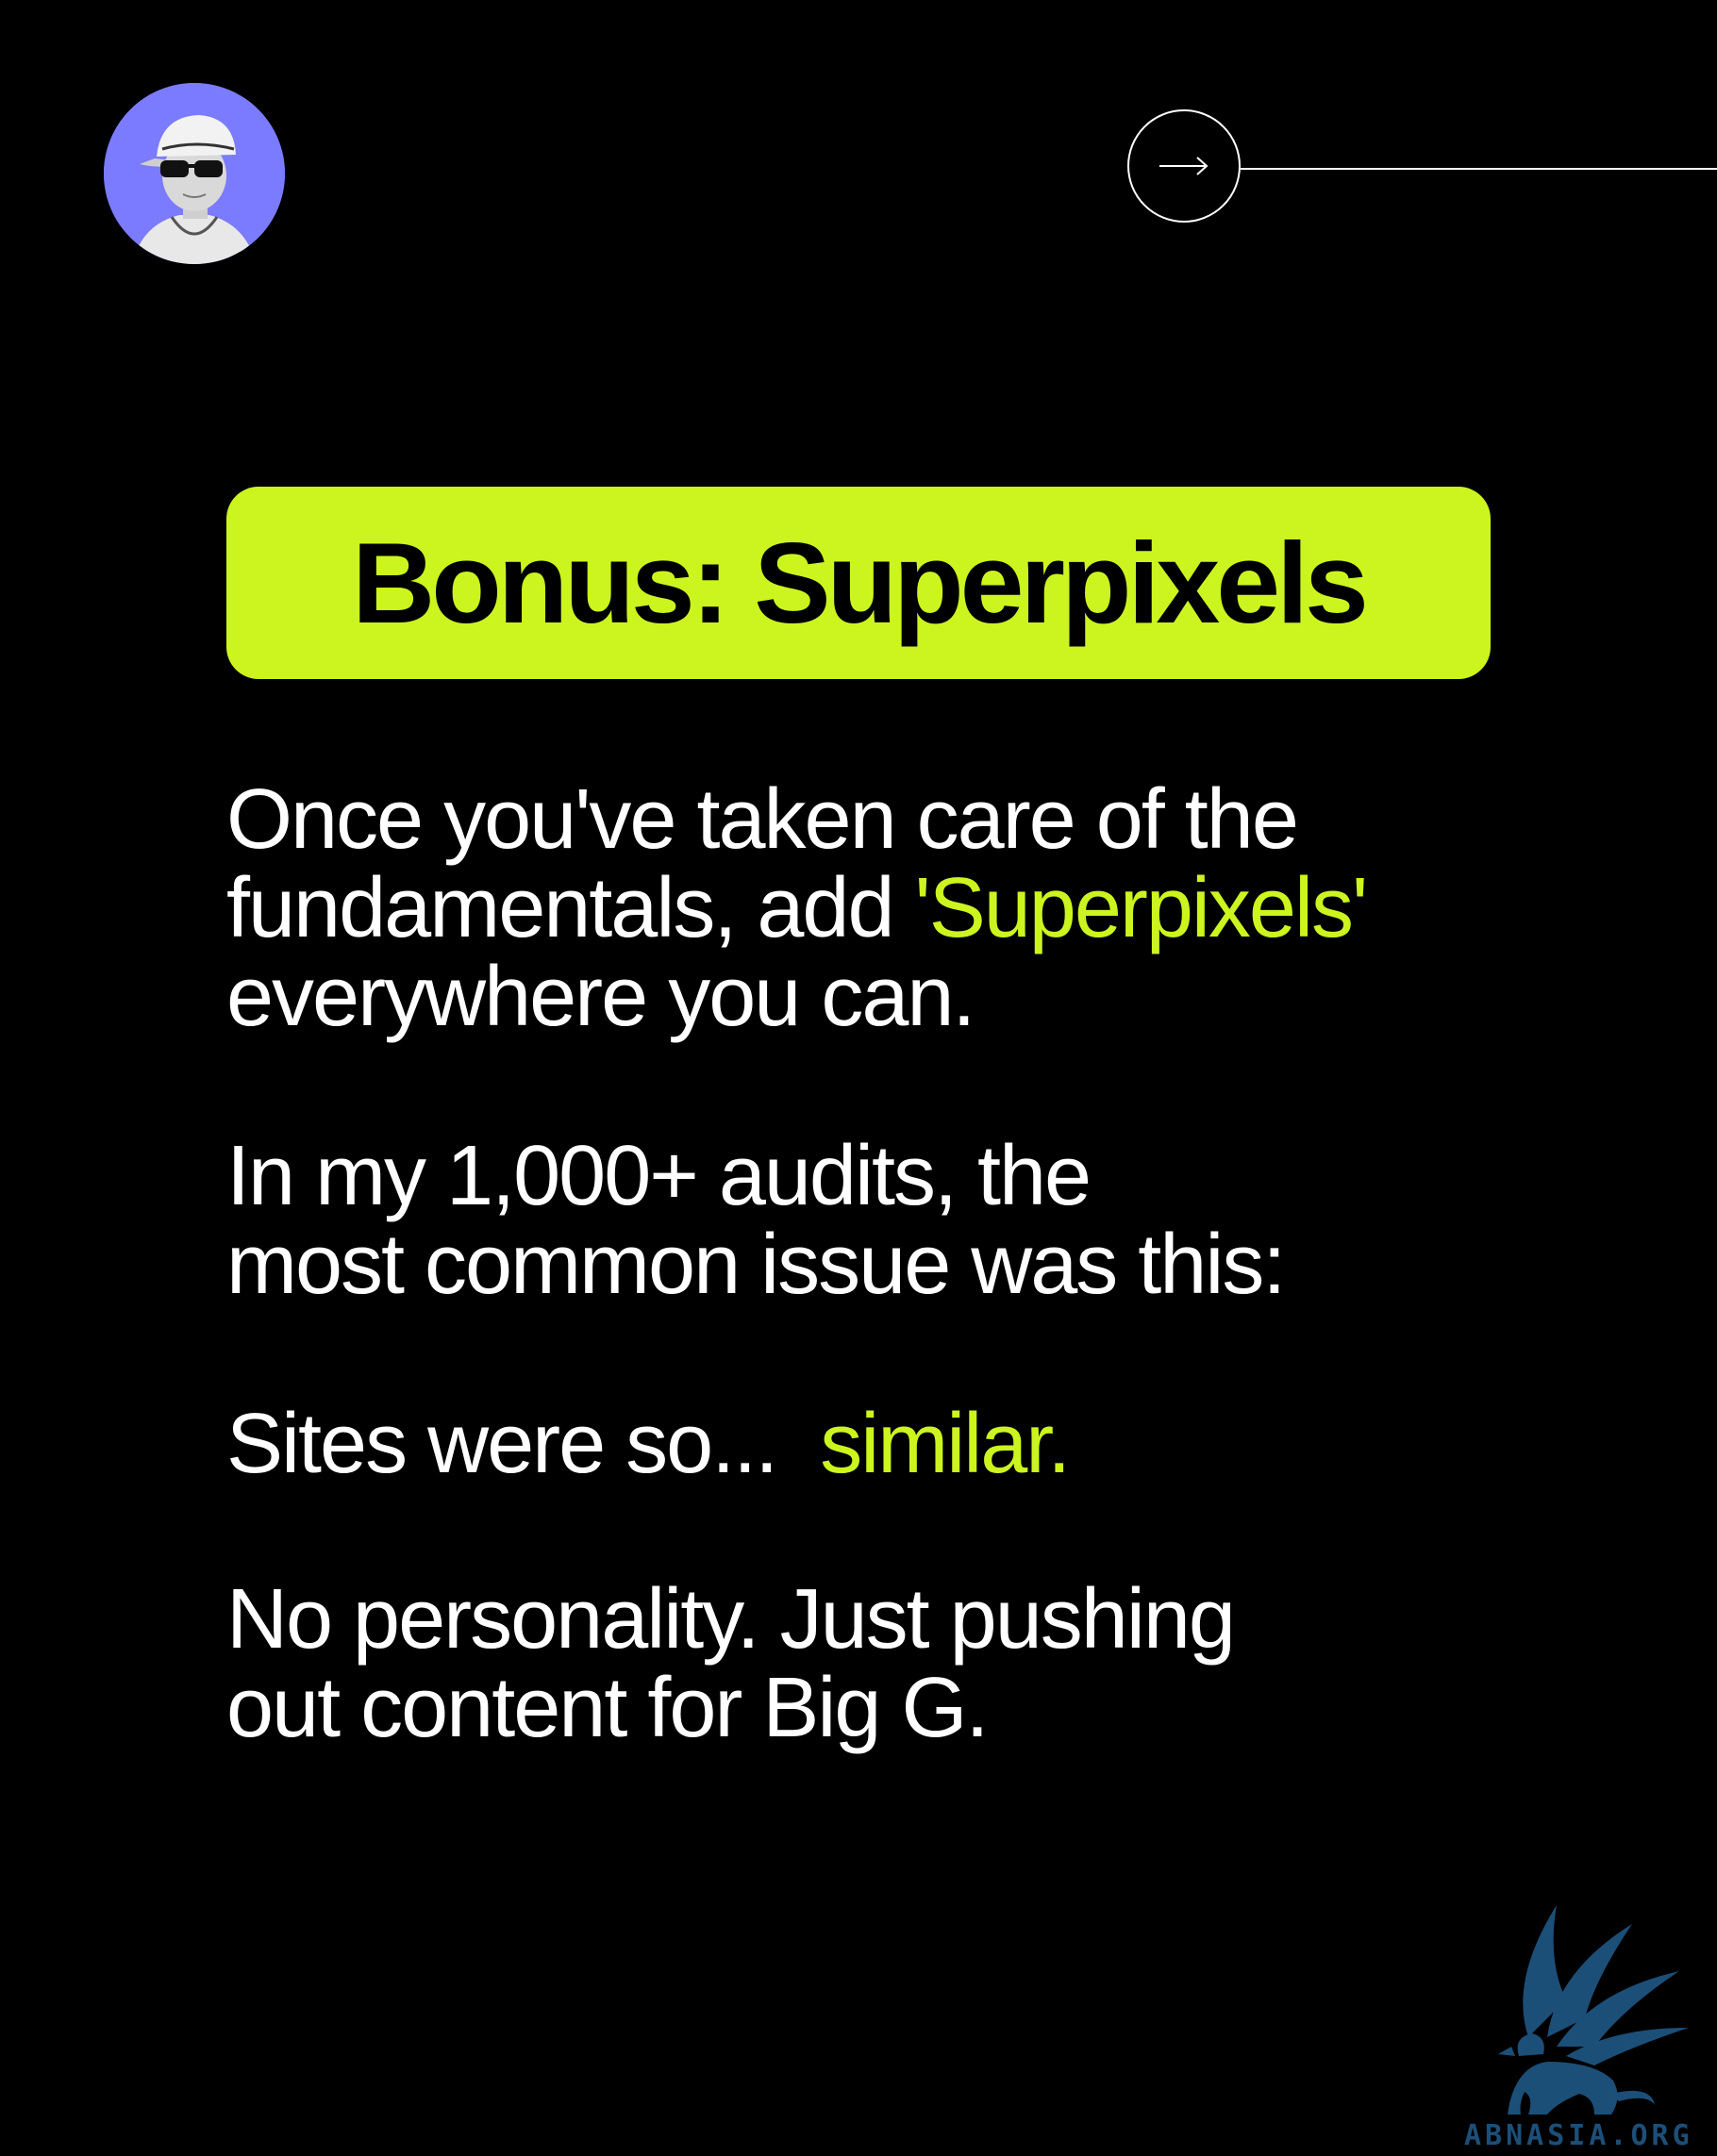  I want to click on profile-photo, so click(194, 173).